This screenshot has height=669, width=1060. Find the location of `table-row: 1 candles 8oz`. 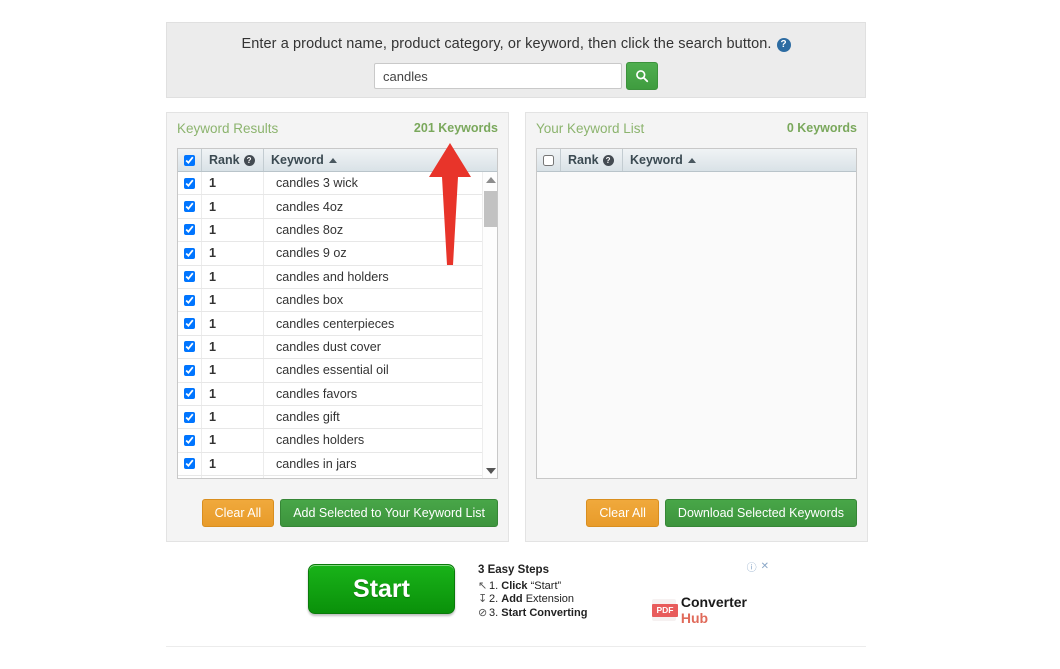

table-row: 1 candles 8oz is located at coordinates (337, 230).